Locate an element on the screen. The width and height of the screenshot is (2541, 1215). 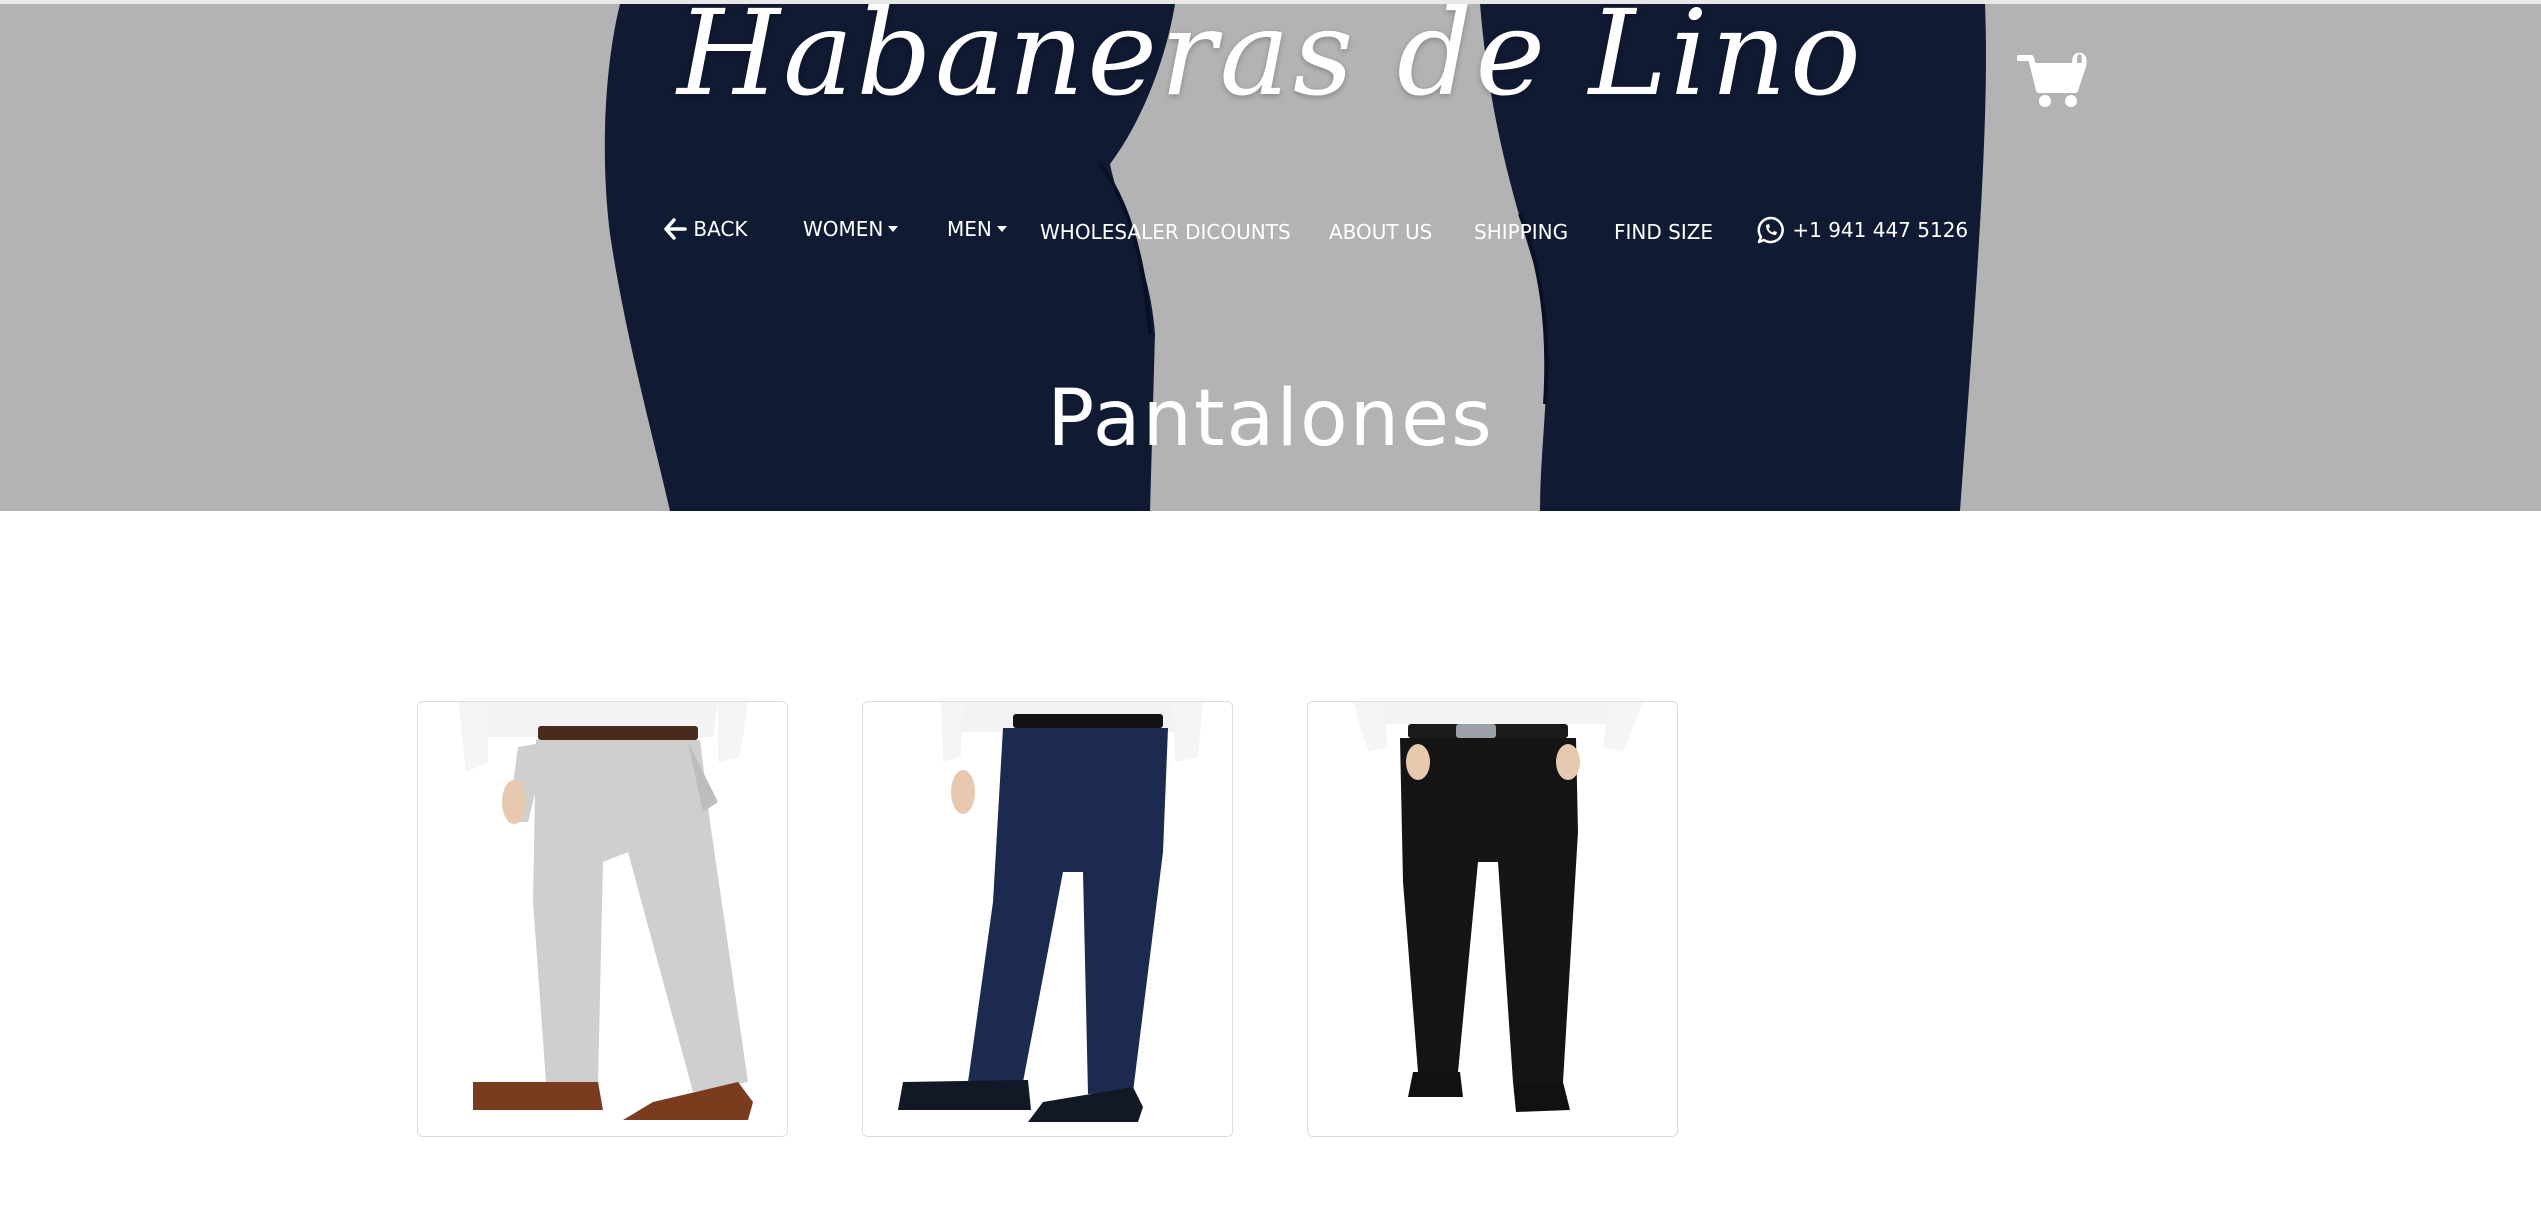
nav-women-label: WOMEN is located at coordinates (843, 229).